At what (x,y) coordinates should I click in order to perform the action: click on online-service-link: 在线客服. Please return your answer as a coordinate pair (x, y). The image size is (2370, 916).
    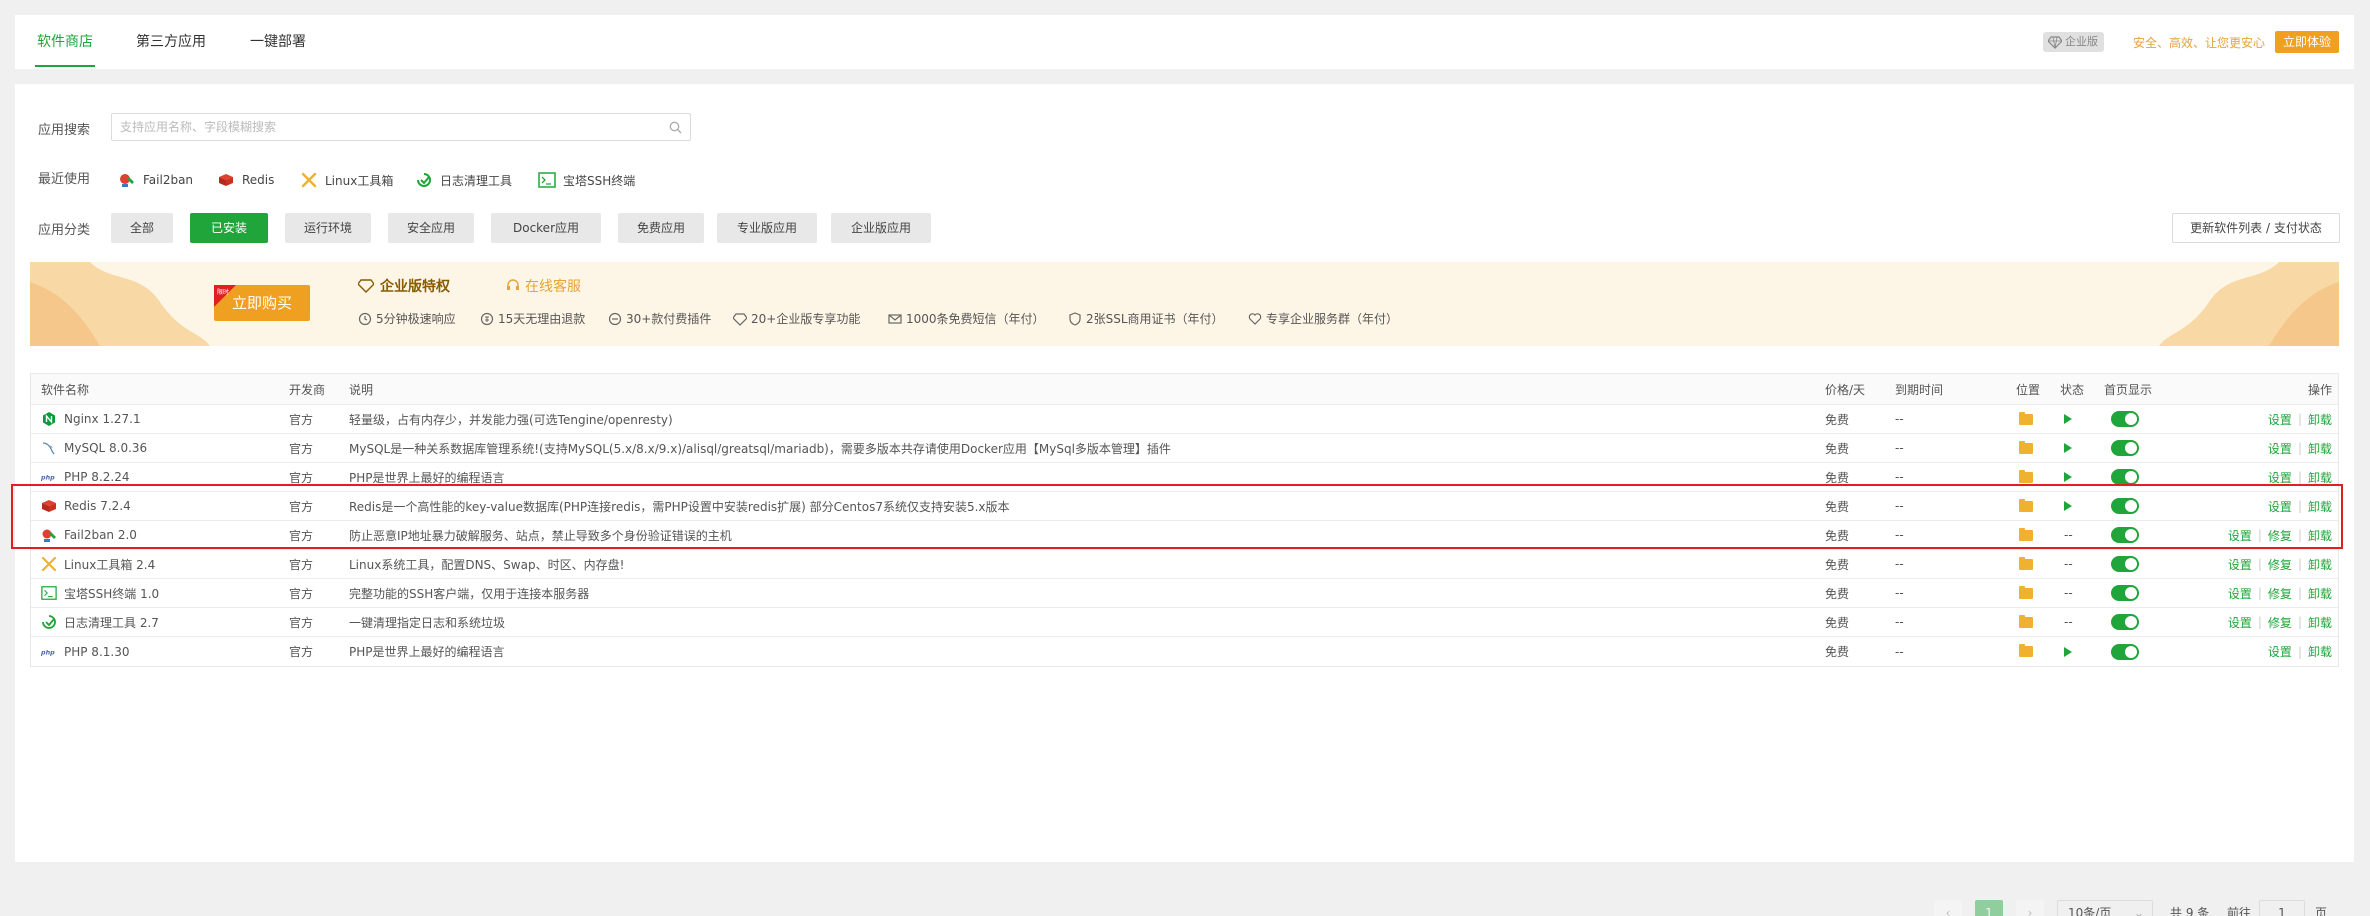
    Looking at the image, I should click on (543, 286).